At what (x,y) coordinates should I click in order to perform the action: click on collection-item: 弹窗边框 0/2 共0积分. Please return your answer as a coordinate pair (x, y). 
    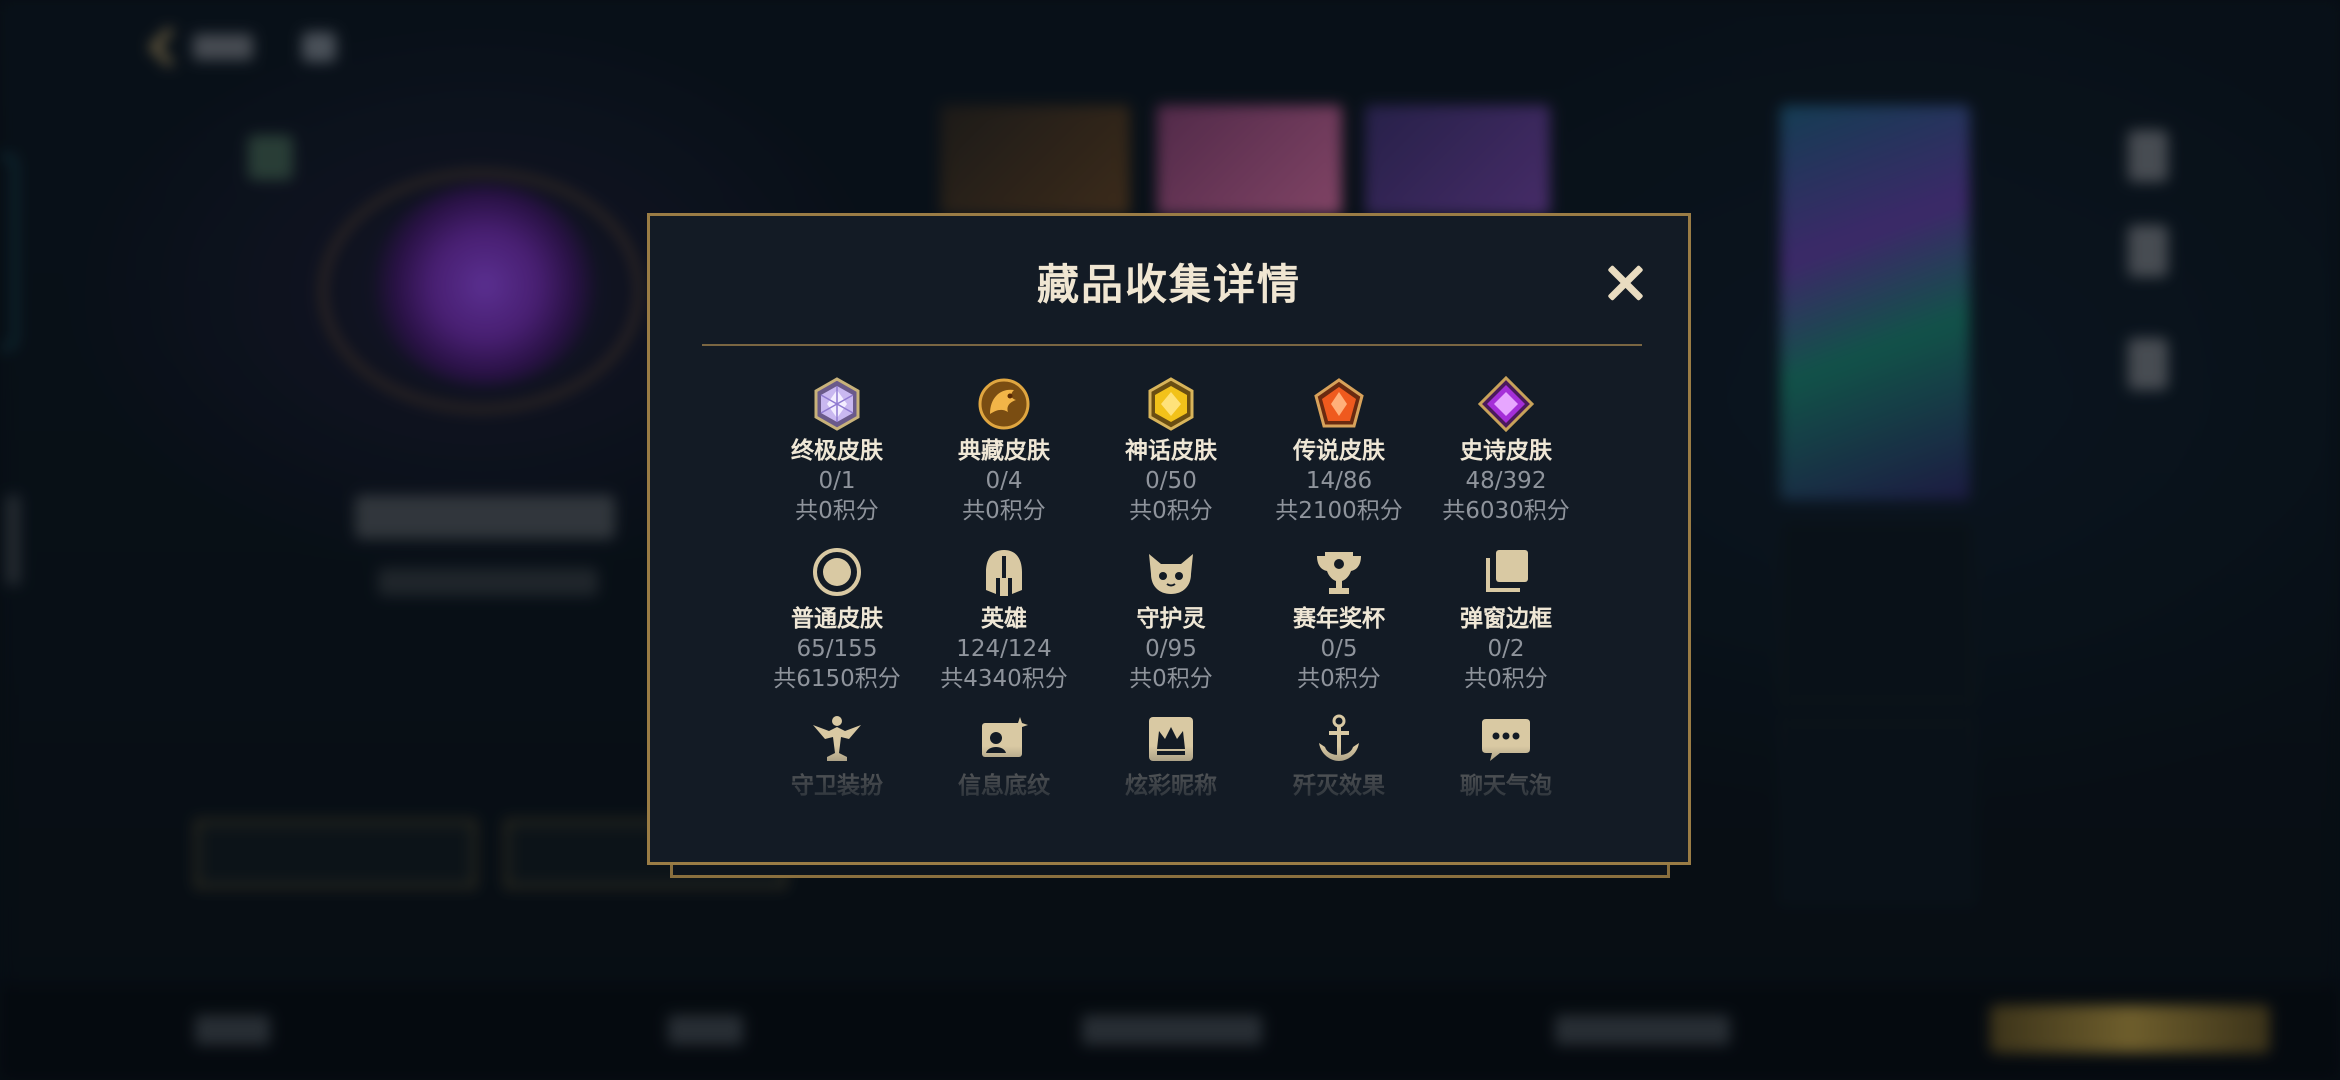
    Looking at the image, I should click on (1506, 619).